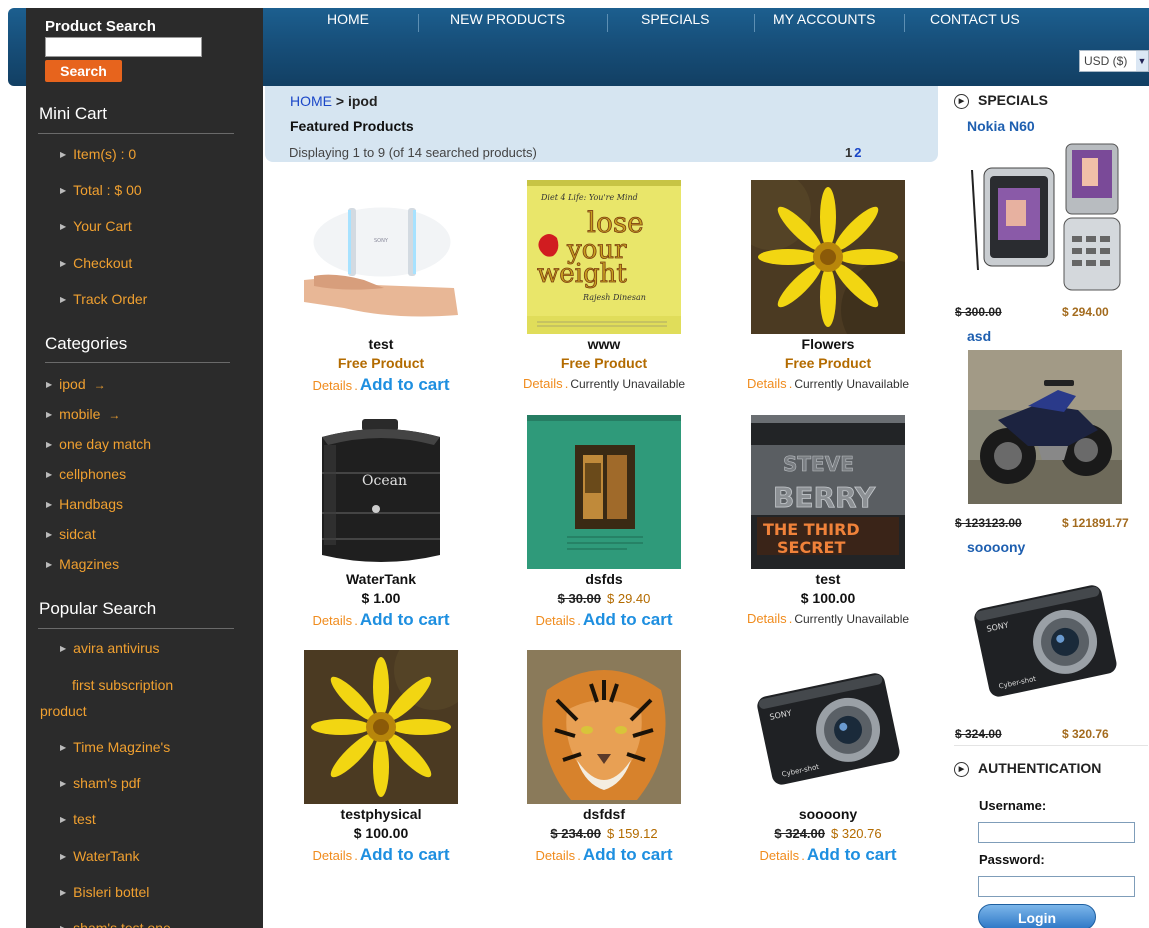 The height and width of the screenshot is (928, 1149). I want to click on product-image: SONY Cyber-shot, so click(828, 727).